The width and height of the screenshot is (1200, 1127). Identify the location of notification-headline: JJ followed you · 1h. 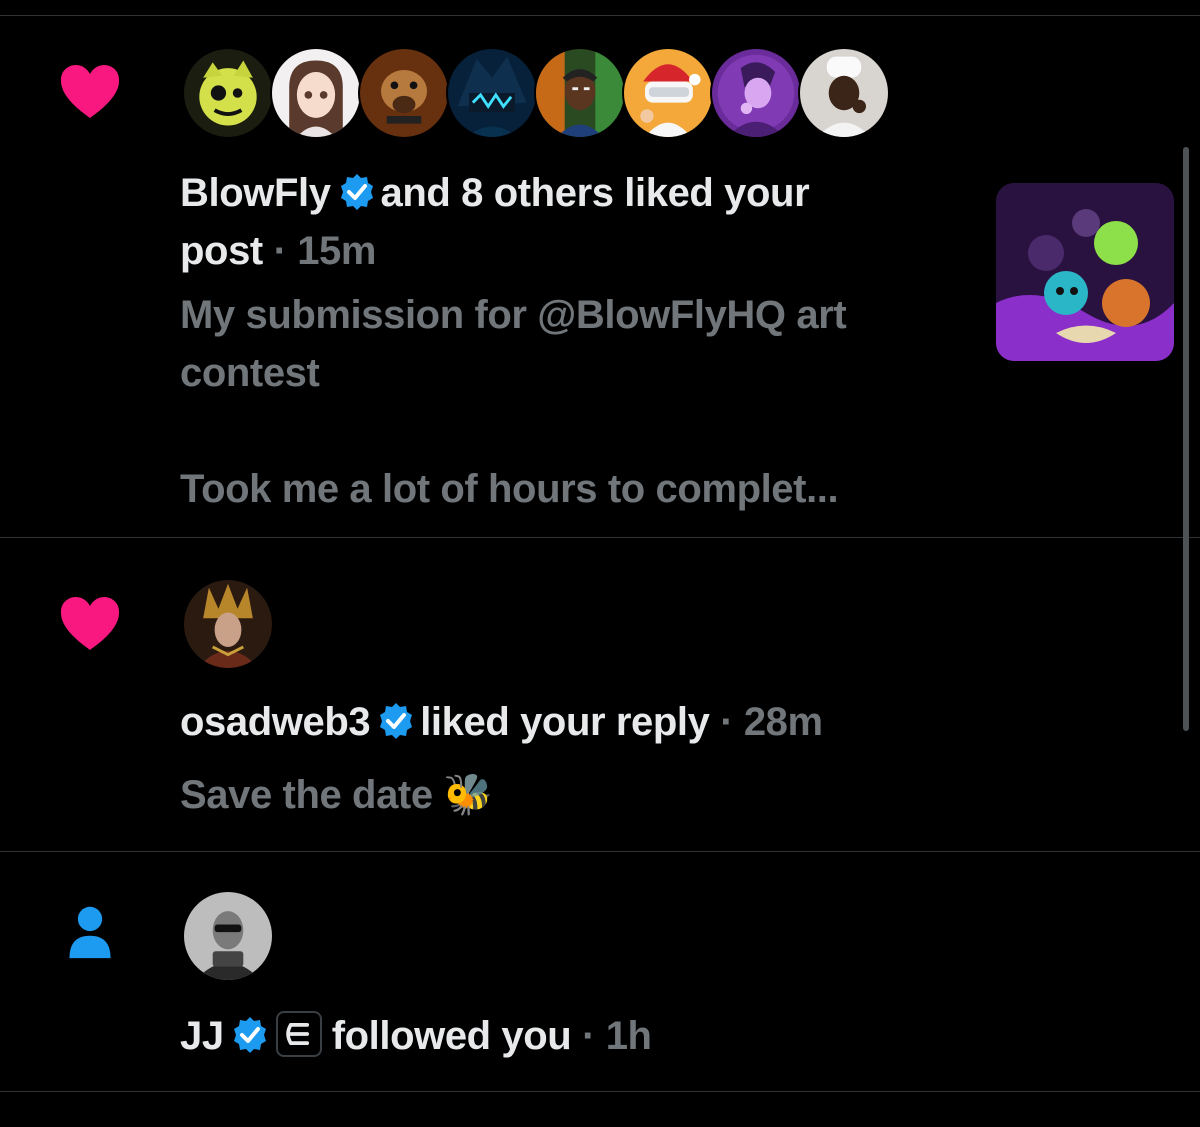
(416, 1036).